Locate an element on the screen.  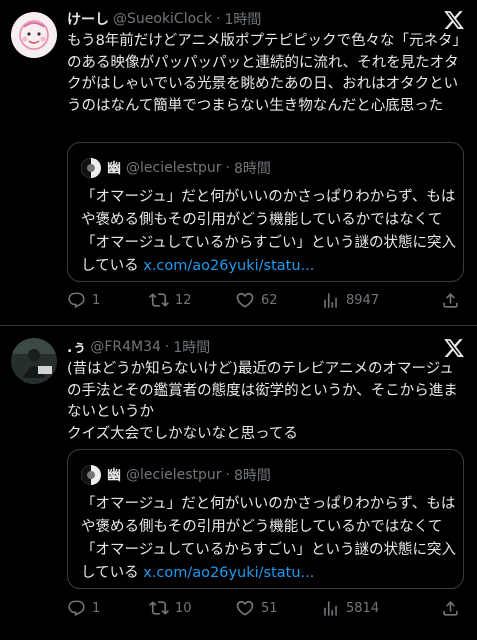
retweet-count: 12 is located at coordinates (183, 300).